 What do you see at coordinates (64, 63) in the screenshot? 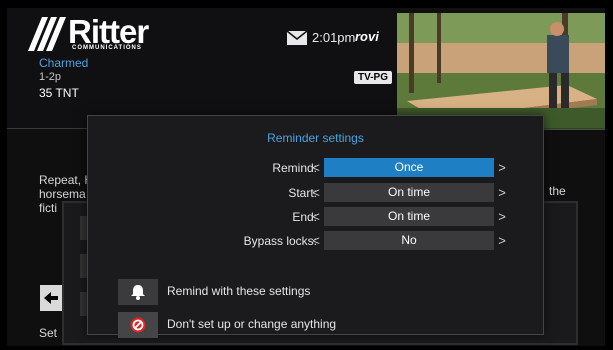
I see `program-title: Charmed` at bounding box center [64, 63].